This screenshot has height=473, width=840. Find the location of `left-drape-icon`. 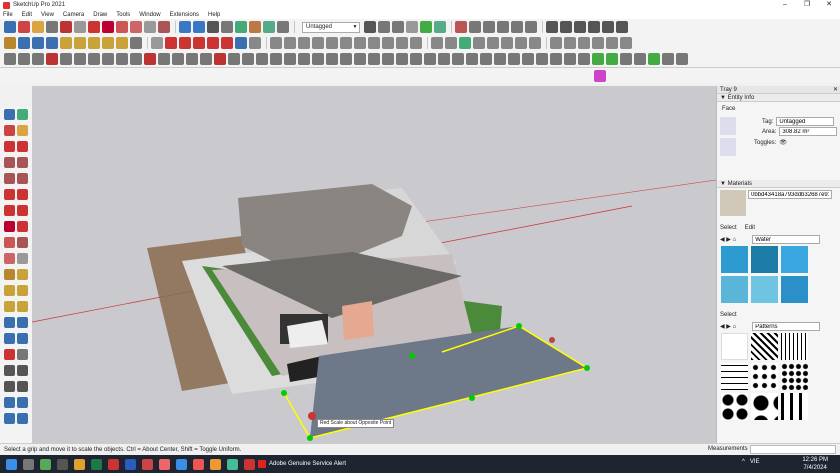

left-drape-icon is located at coordinates (22, 418).